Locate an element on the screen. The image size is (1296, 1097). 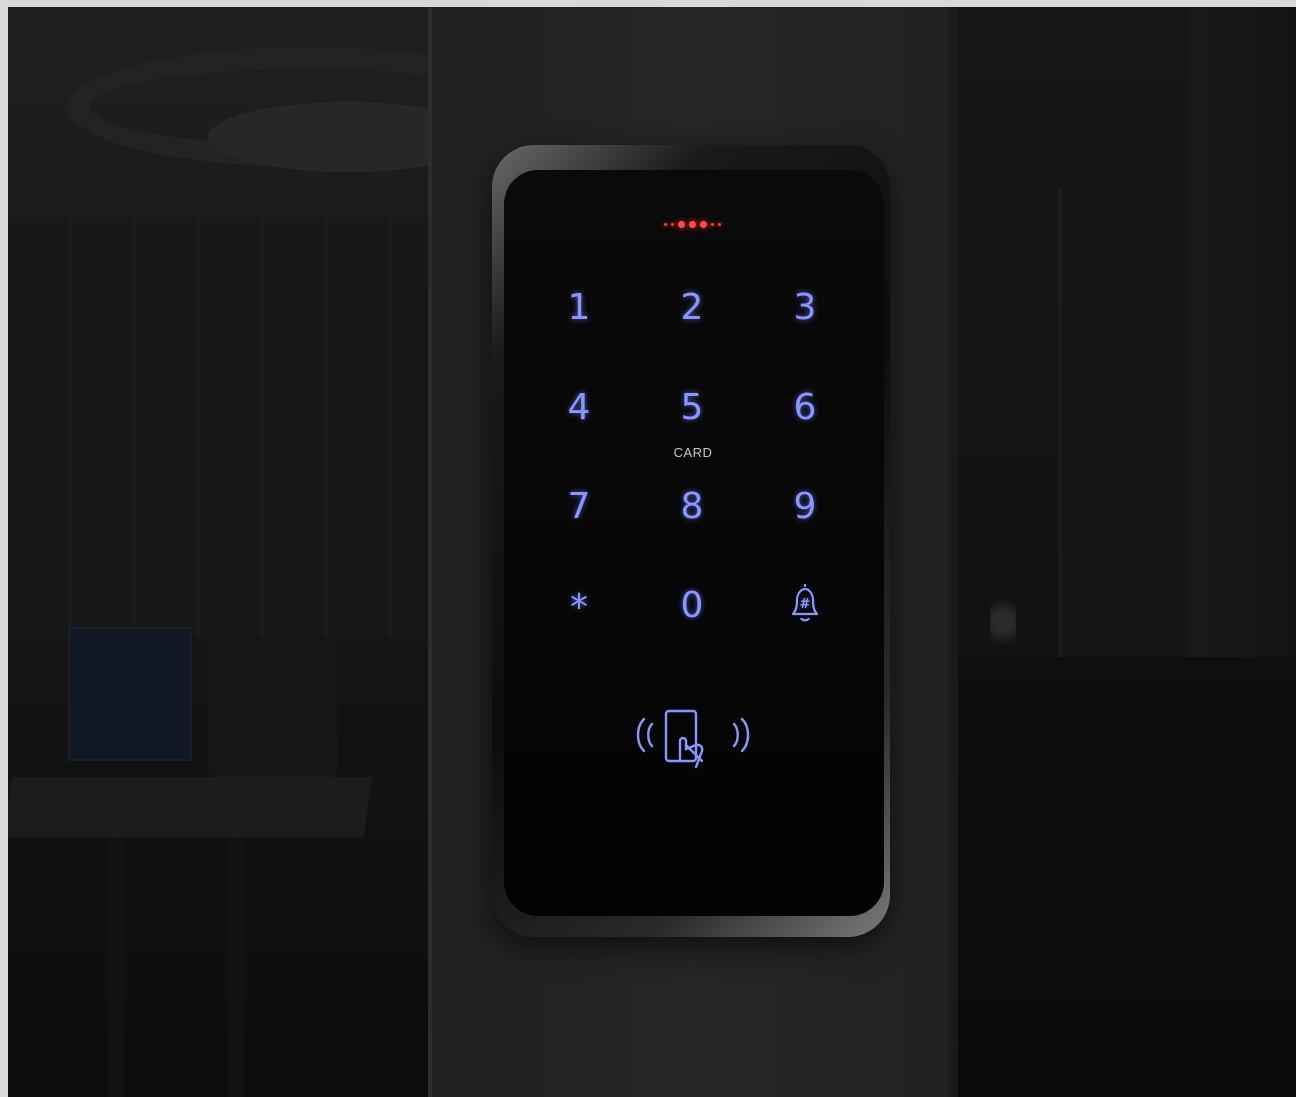
key-8: 8 is located at coordinates (692, 506).